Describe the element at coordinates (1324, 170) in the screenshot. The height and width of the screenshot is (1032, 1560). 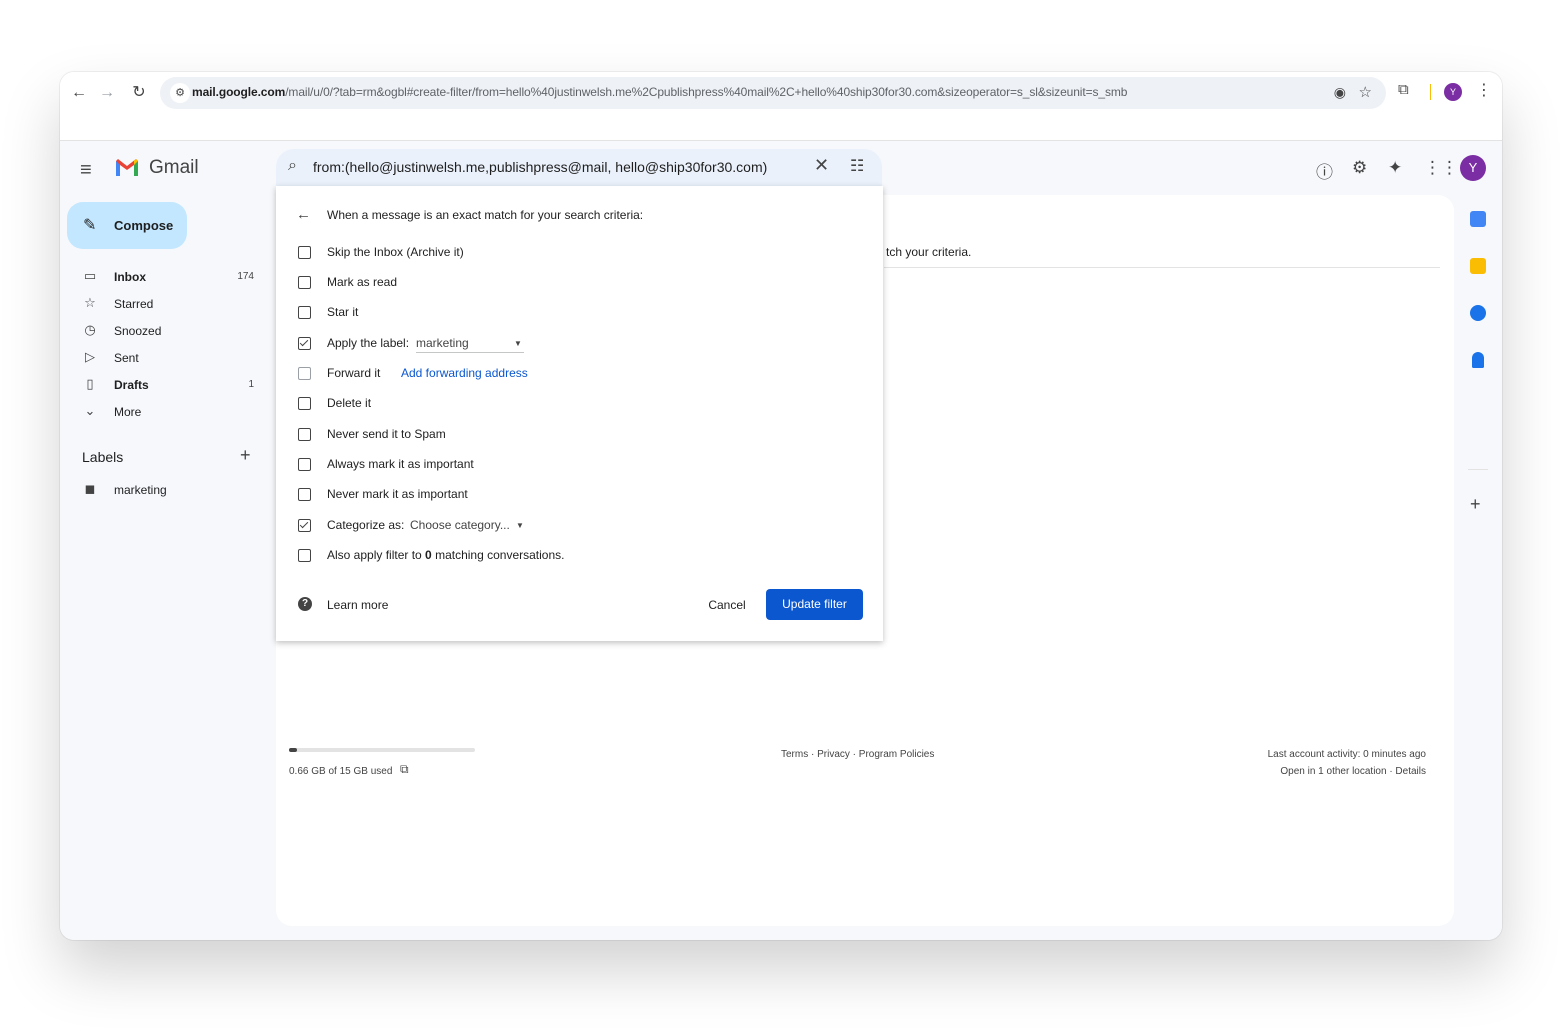
I see `help-icon: ⓘ` at that location.